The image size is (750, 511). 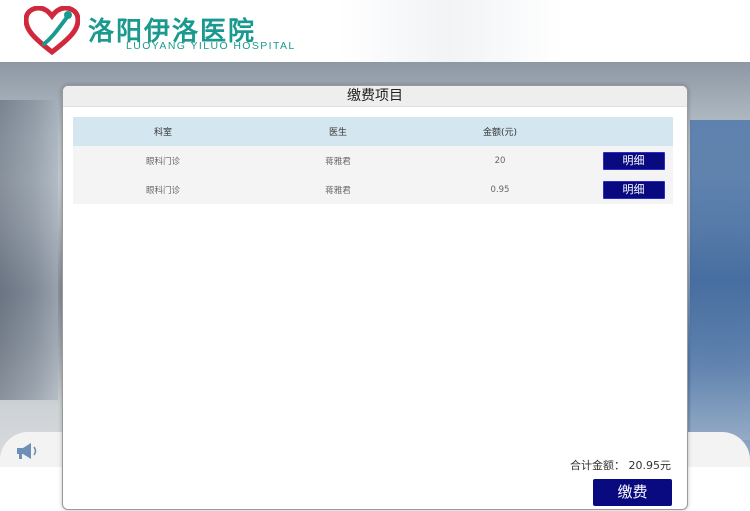 I want to click on total-label: 合计金额：, so click(x=597, y=465).